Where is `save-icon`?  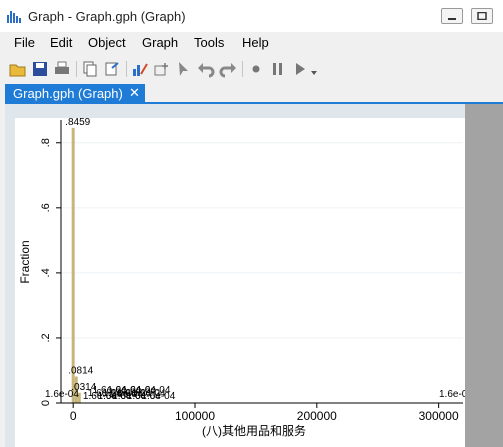 save-icon is located at coordinates (40, 69).